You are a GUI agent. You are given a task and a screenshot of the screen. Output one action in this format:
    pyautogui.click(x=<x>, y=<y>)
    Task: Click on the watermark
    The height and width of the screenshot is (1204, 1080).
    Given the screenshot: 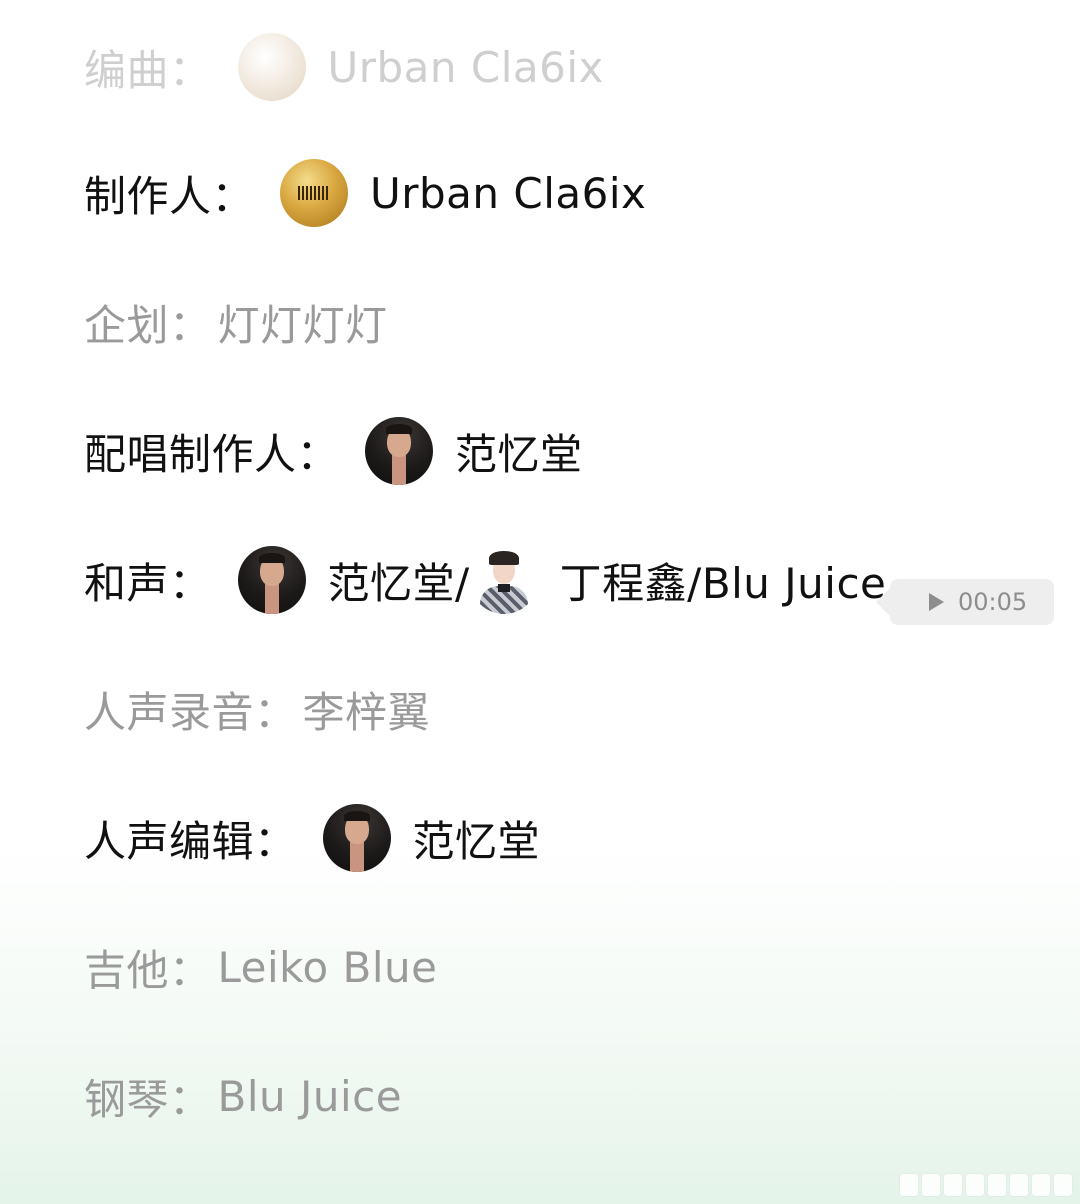 What is the action you would take?
    pyautogui.click(x=986, y=1185)
    